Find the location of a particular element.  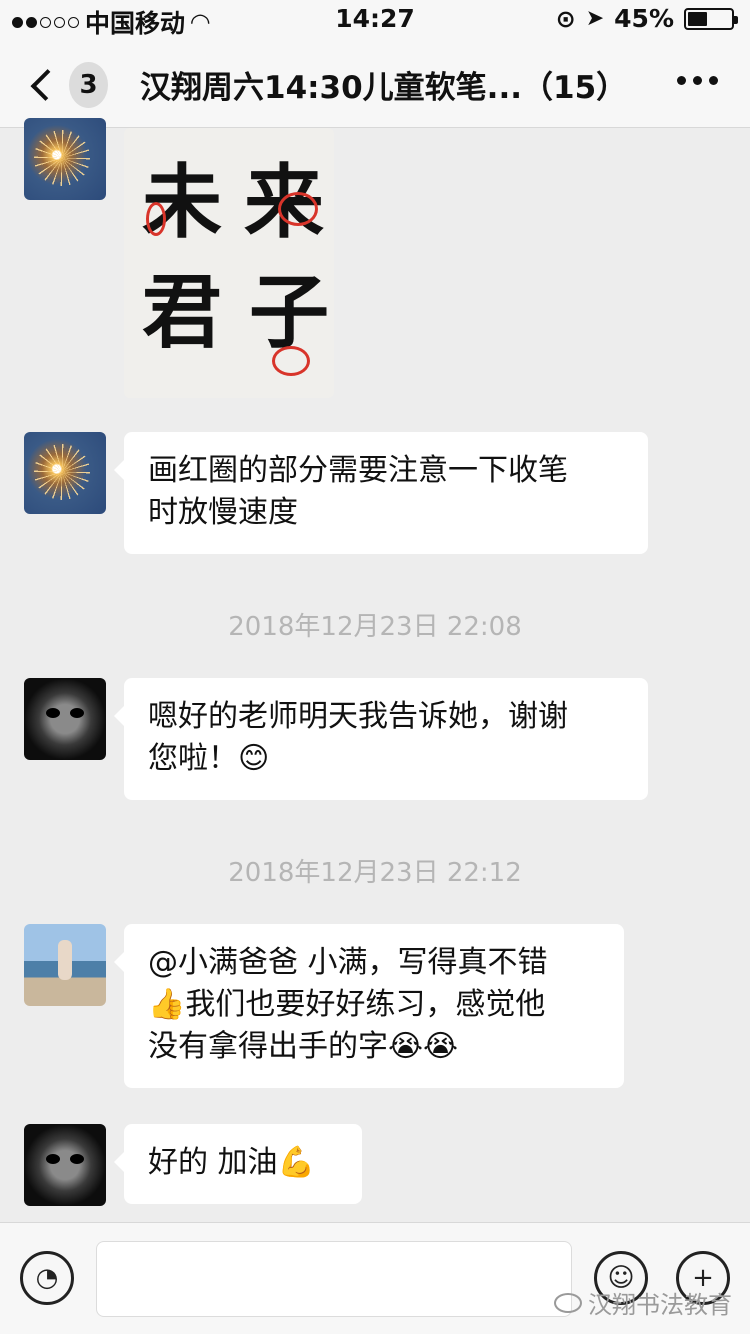

thumbs-up-emoji-icon: 👍 is located at coordinates (167, 1004).